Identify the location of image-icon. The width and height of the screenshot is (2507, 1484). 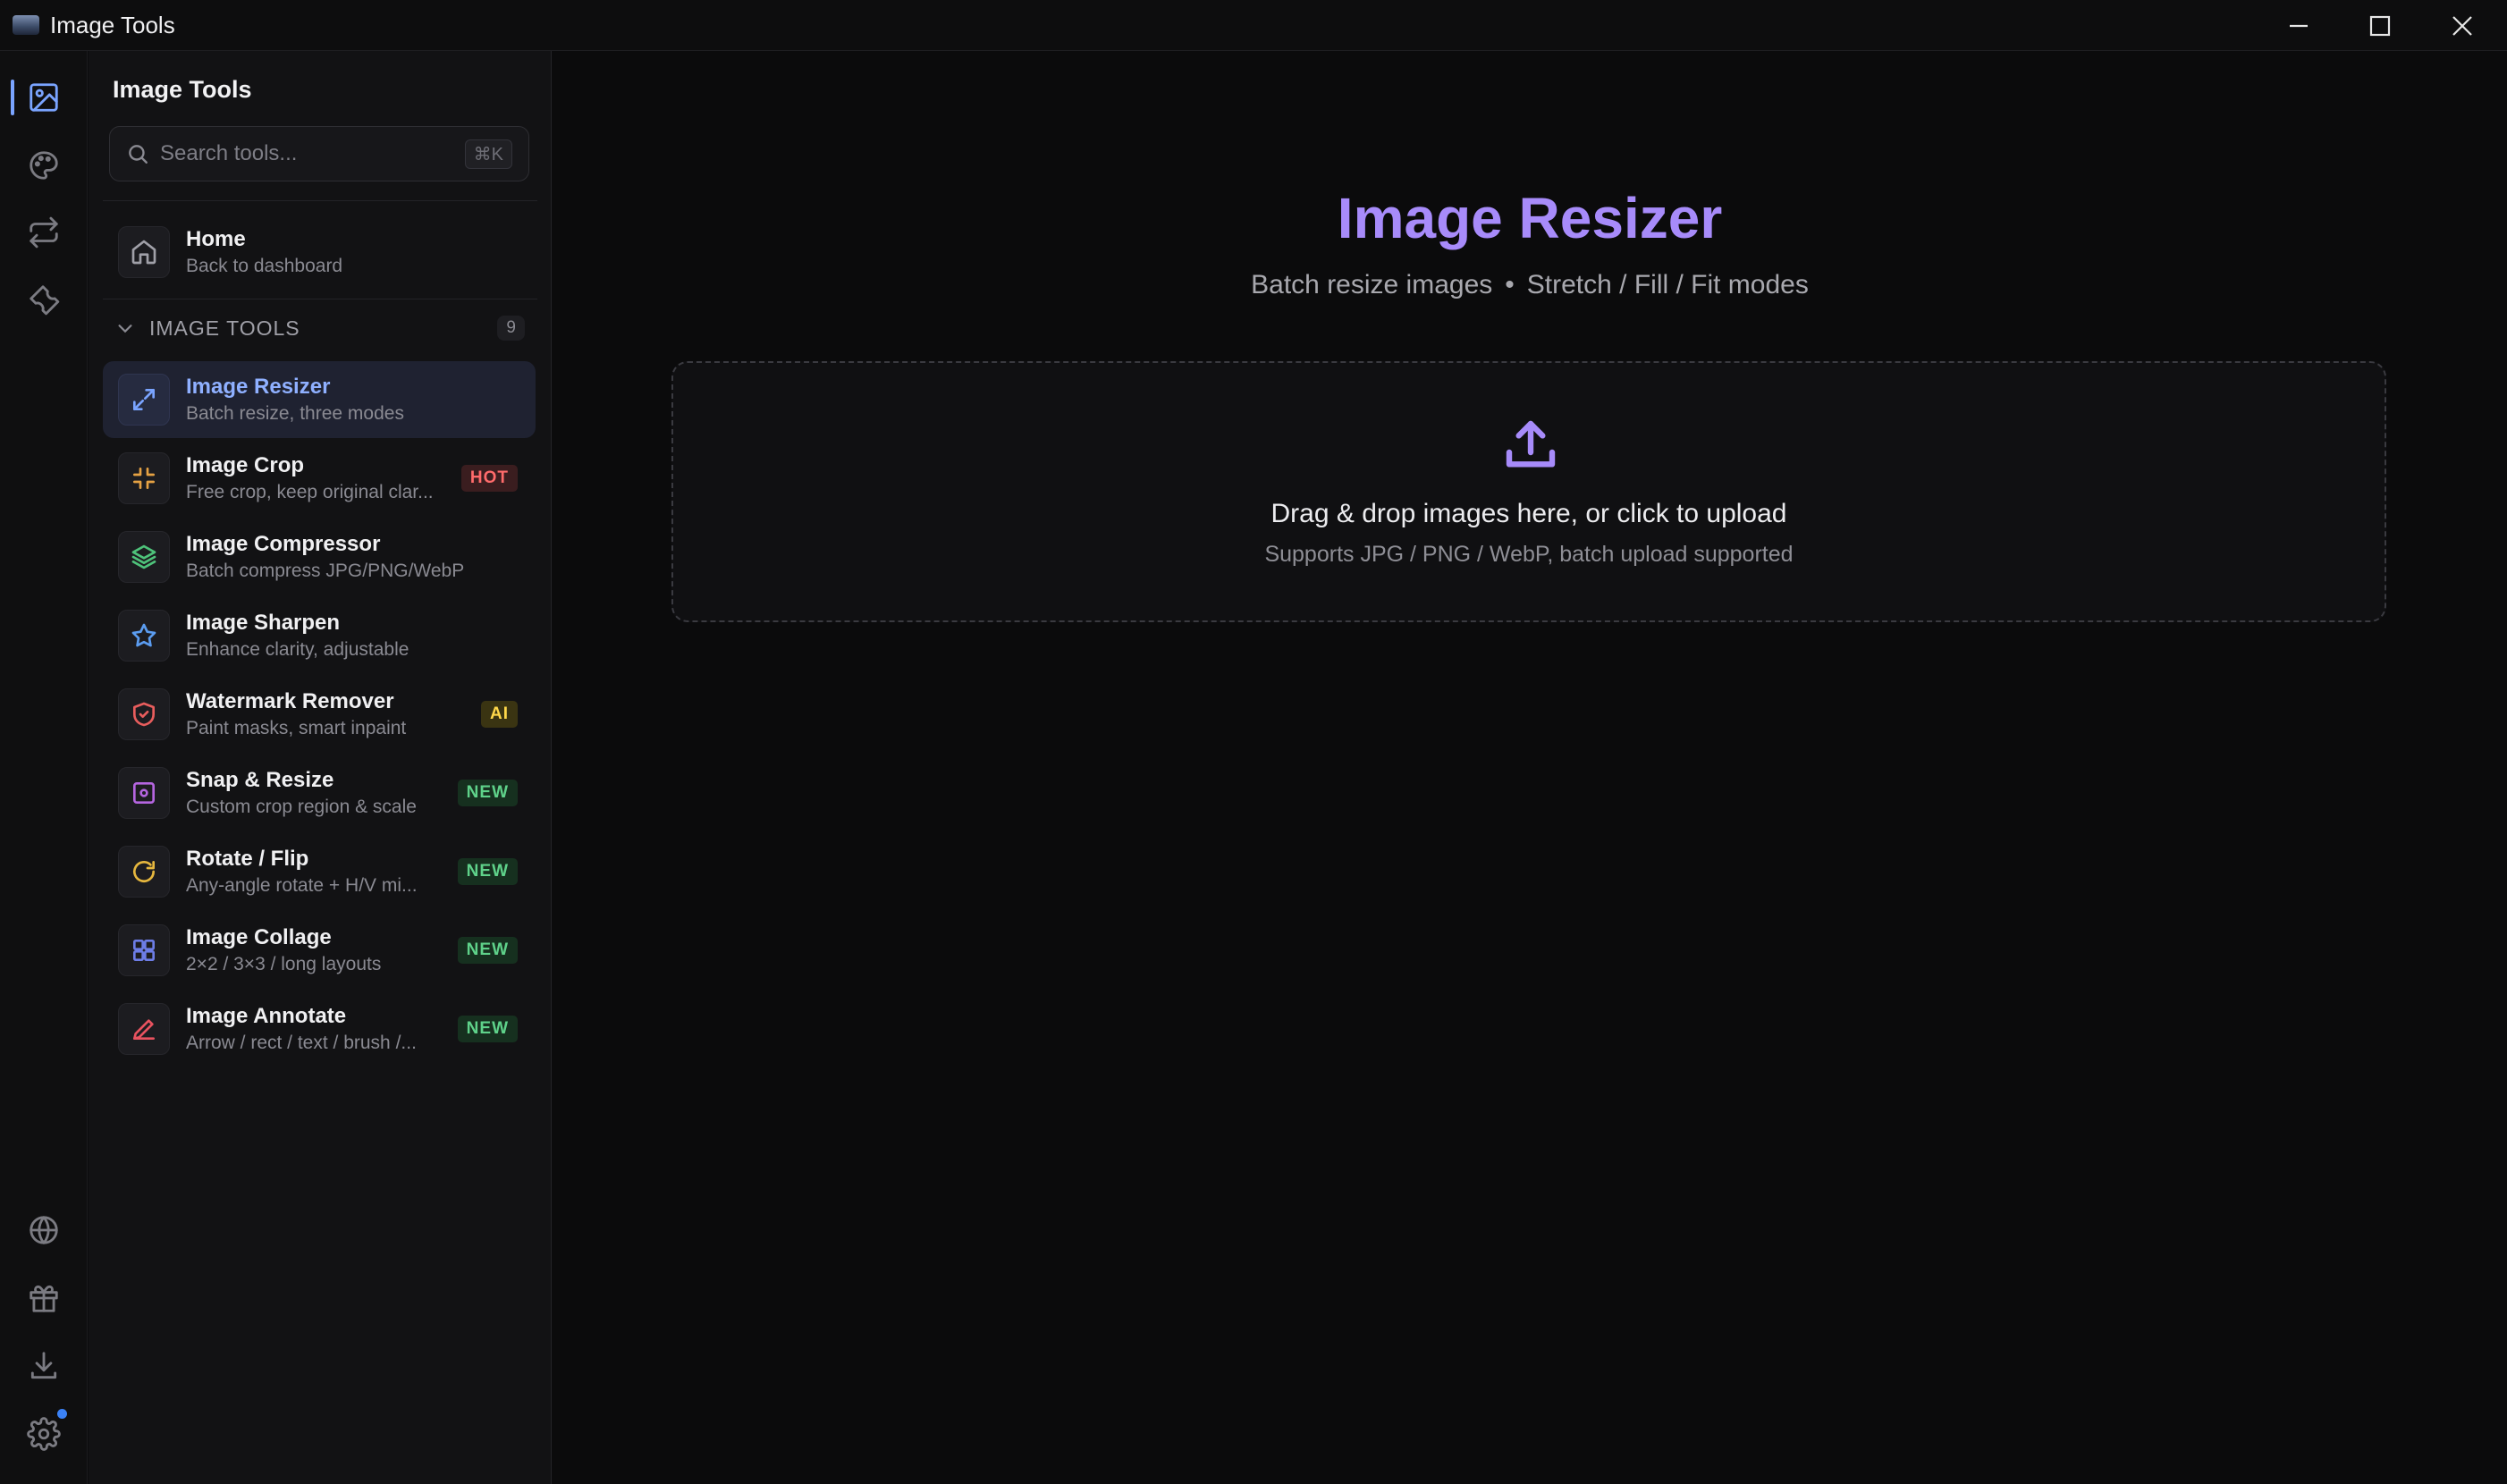
(44, 97).